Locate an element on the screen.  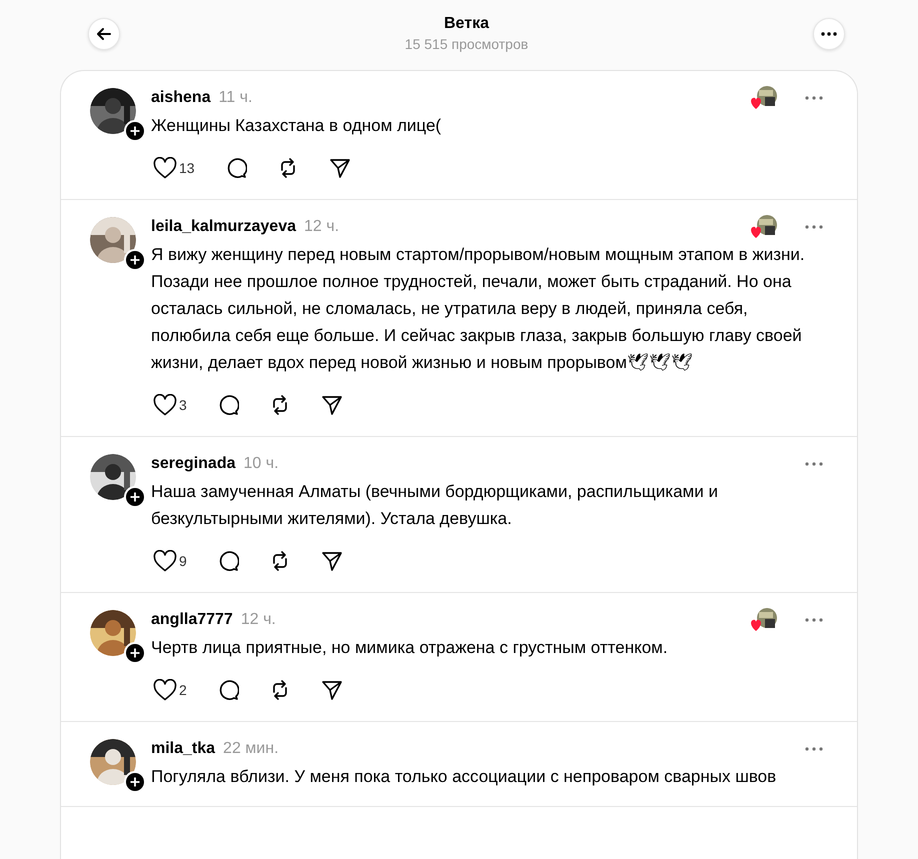
post-text: Я вижу женщину перед новым стартом/прорывом/новым мощным этапом в жизни. Позади нее прошлое полное трудностей, печали, может быть страданий. Но она осталась сильной, не сломалась, не утратила веру в людей, приняла себя, полюбила себя еще больше. И сейчас закрыв глаза, закрыв большую главу своей жизни, делает вдох перед новой жизнью и новым прорывом🕊🕊🕊 is located at coordinates (478, 309).